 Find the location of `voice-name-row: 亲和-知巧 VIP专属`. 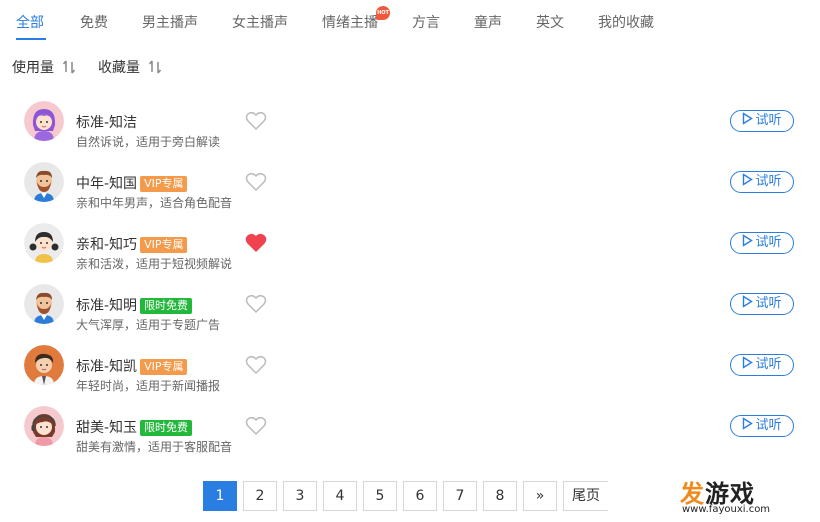

voice-name-row: 亲和-知巧 VIP专属 is located at coordinates (132, 244).